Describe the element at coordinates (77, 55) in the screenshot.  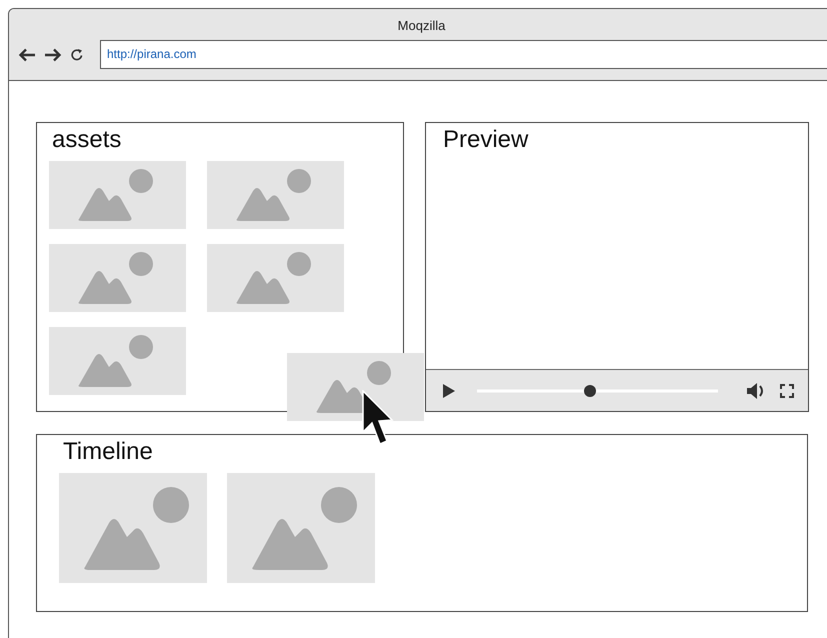
I see `reload-icon` at that location.